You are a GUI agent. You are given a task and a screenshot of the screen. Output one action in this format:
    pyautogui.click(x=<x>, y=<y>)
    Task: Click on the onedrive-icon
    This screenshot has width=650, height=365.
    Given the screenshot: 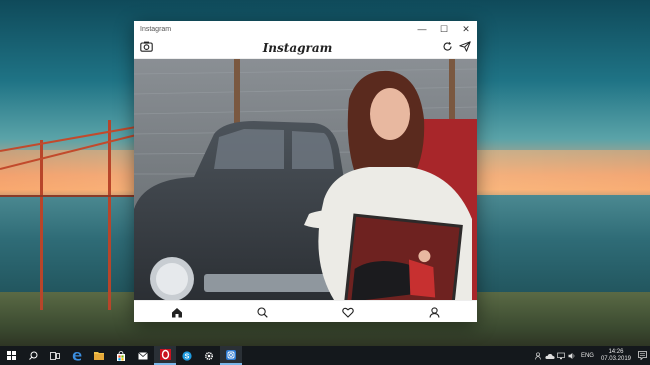 What is the action you would take?
    pyautogui.click(x=550, y=355)
    